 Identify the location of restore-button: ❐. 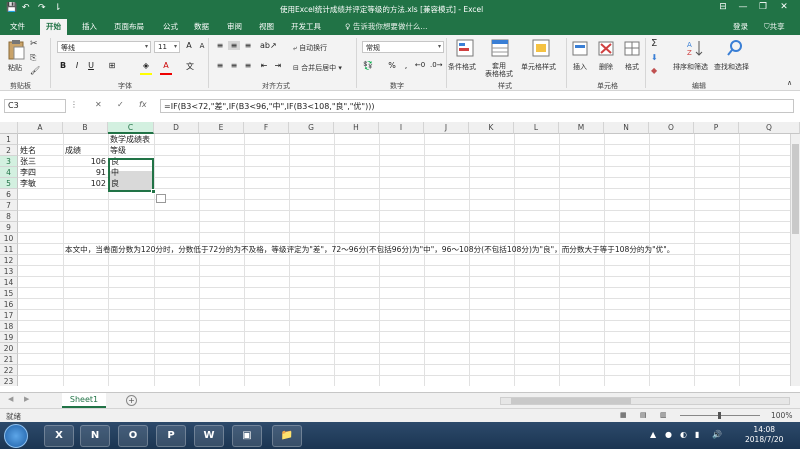
(763, 7).